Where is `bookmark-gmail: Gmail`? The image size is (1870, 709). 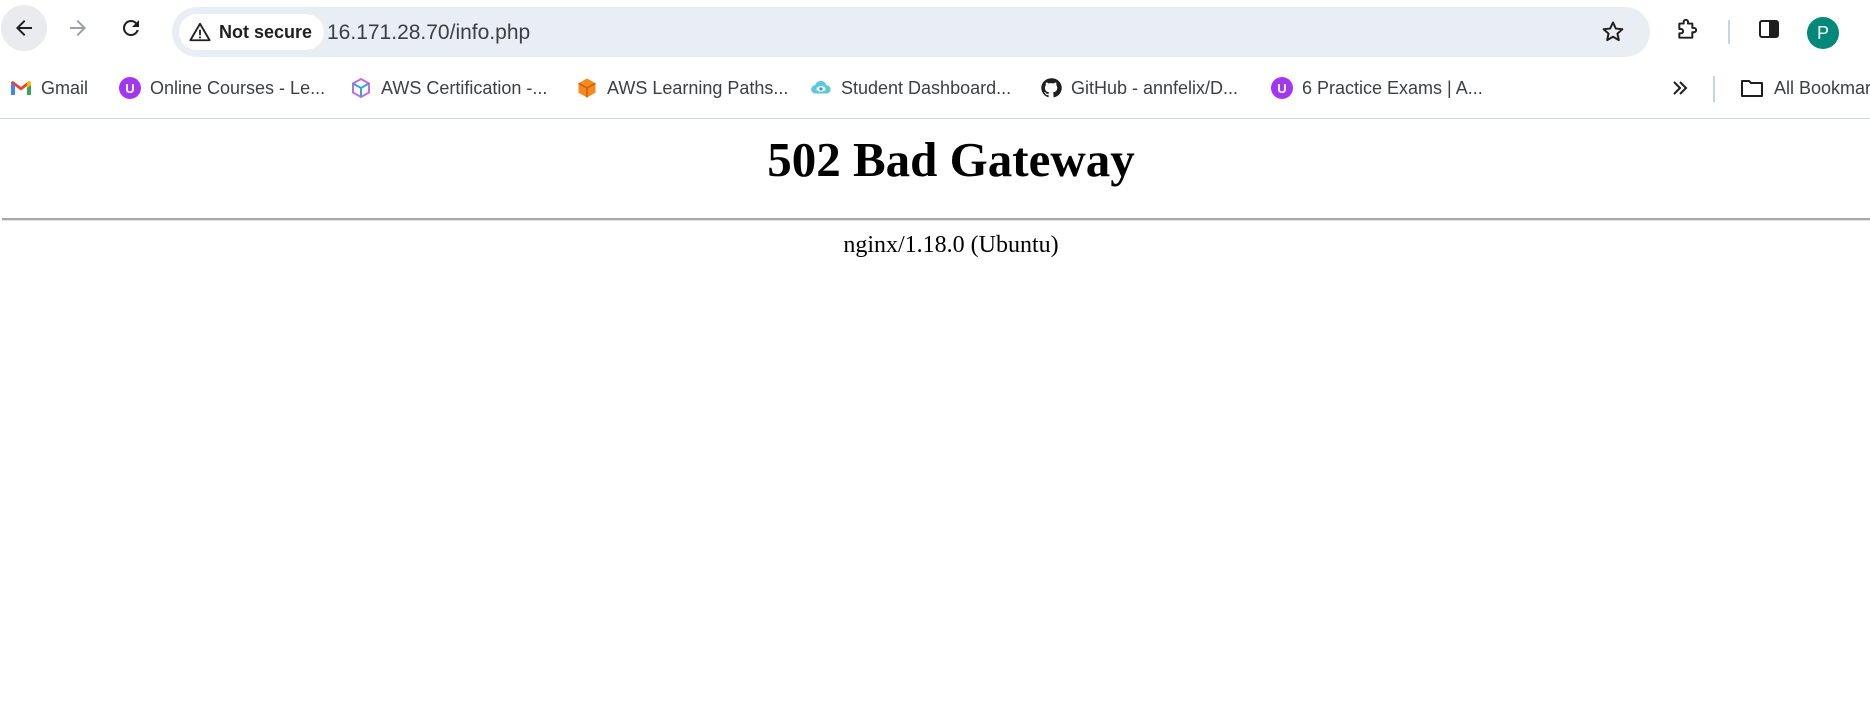
bookmark-gmail: Gmail is located at coordinates (49, 88).